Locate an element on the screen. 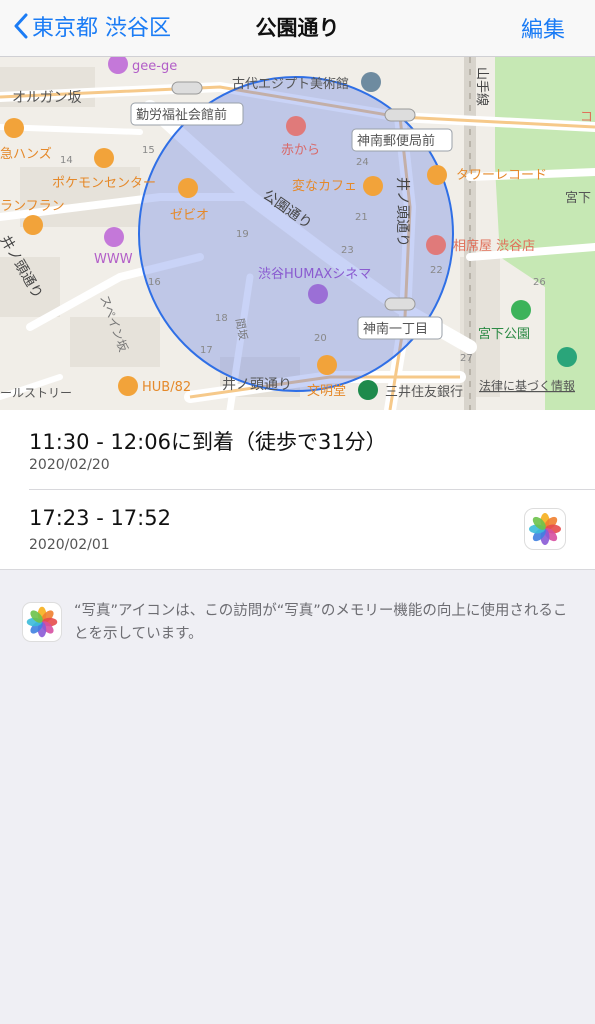 The width and height of the screenshot is (595, 1024). visit-time: 17:23 - 17:52 is located at coordinates (100, 518).